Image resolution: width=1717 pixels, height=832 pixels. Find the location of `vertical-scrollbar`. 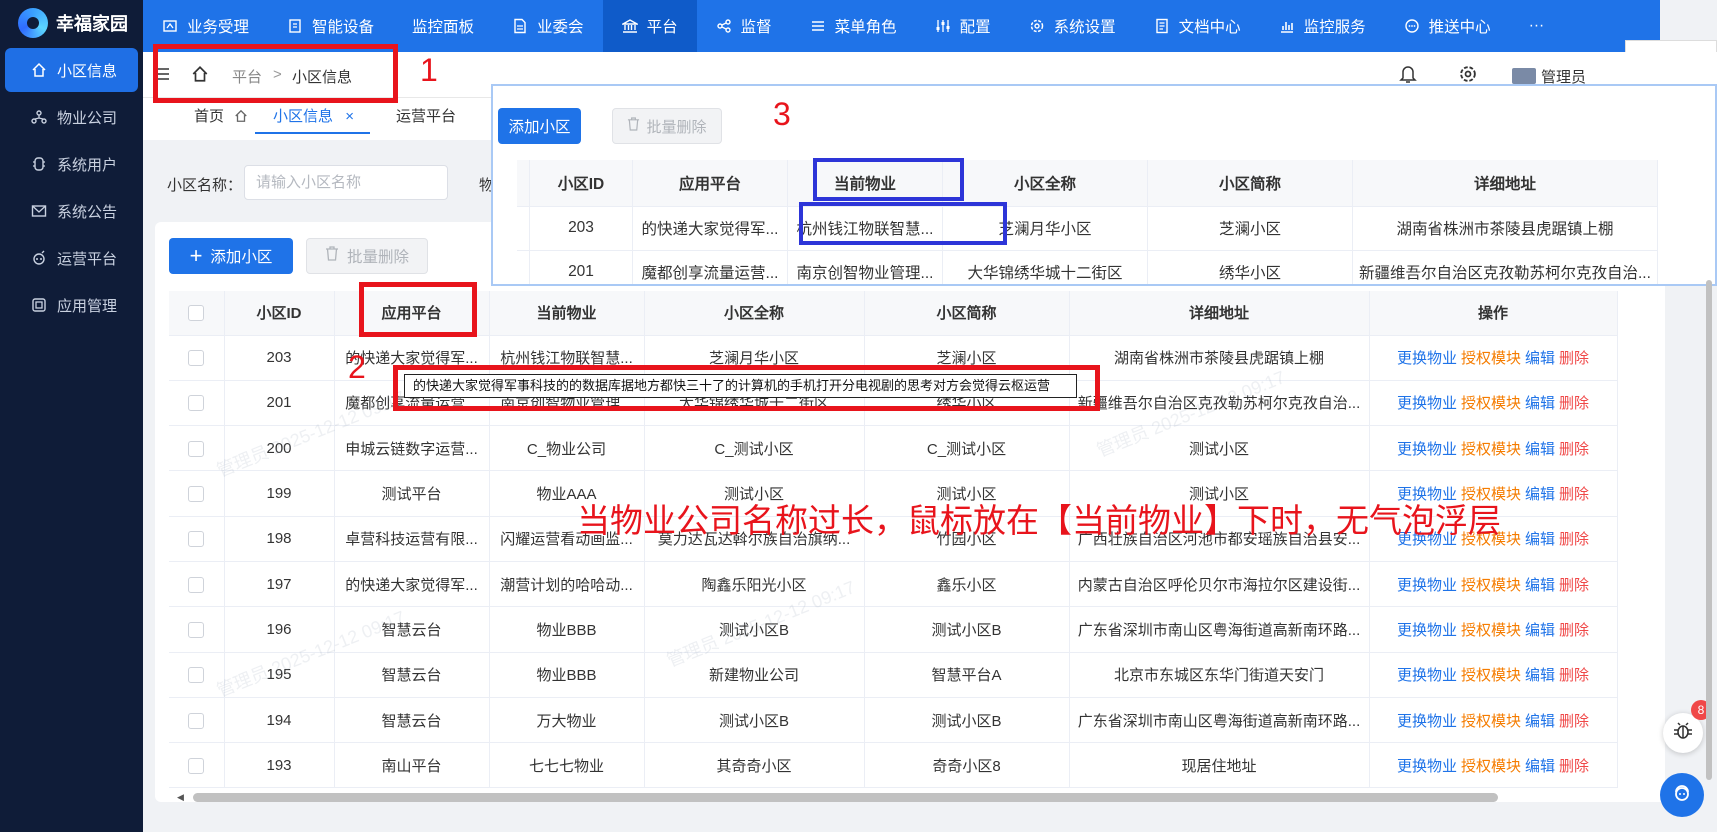

vertical-scrollbar is located at coordinates (1709, 530).